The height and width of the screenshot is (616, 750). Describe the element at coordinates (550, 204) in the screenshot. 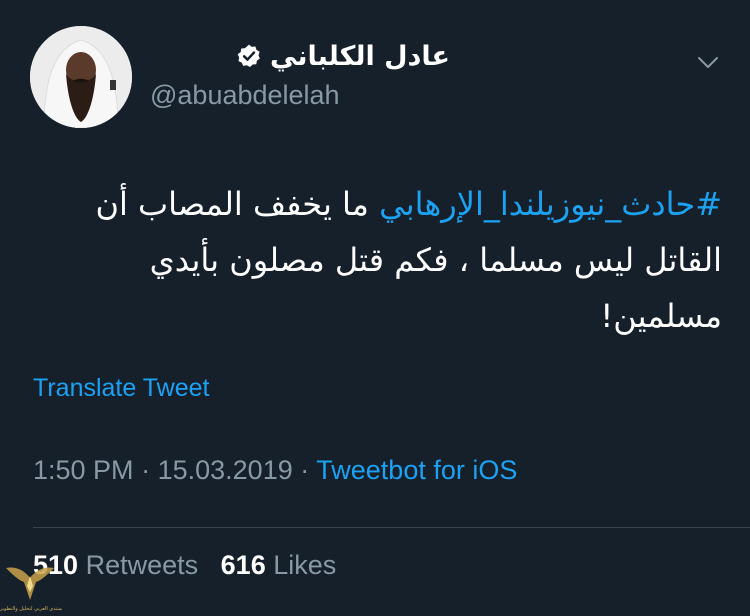

I see `hashtag-link: #حادث_نيوزيلندا_الإرهابي` at that location.